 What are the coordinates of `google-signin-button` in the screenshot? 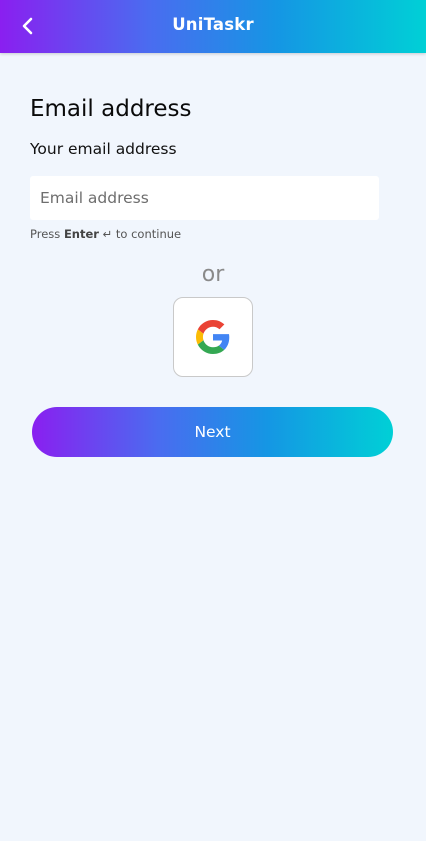 It's located at (213, 337).